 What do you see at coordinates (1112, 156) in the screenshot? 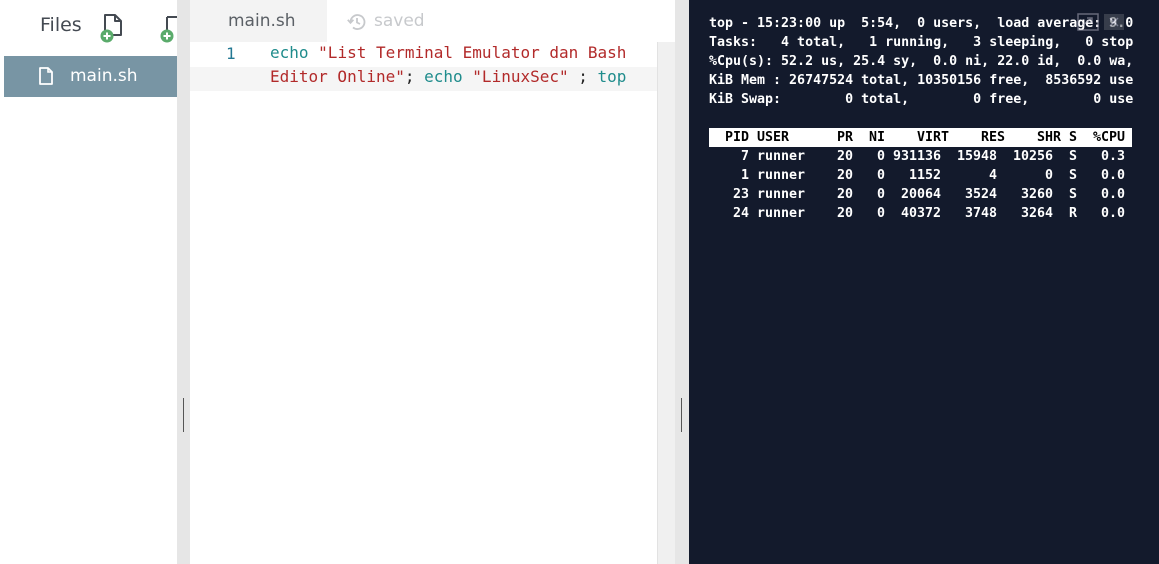
I see `process-cpu: 0.3` at bounding box center [1112, 156].